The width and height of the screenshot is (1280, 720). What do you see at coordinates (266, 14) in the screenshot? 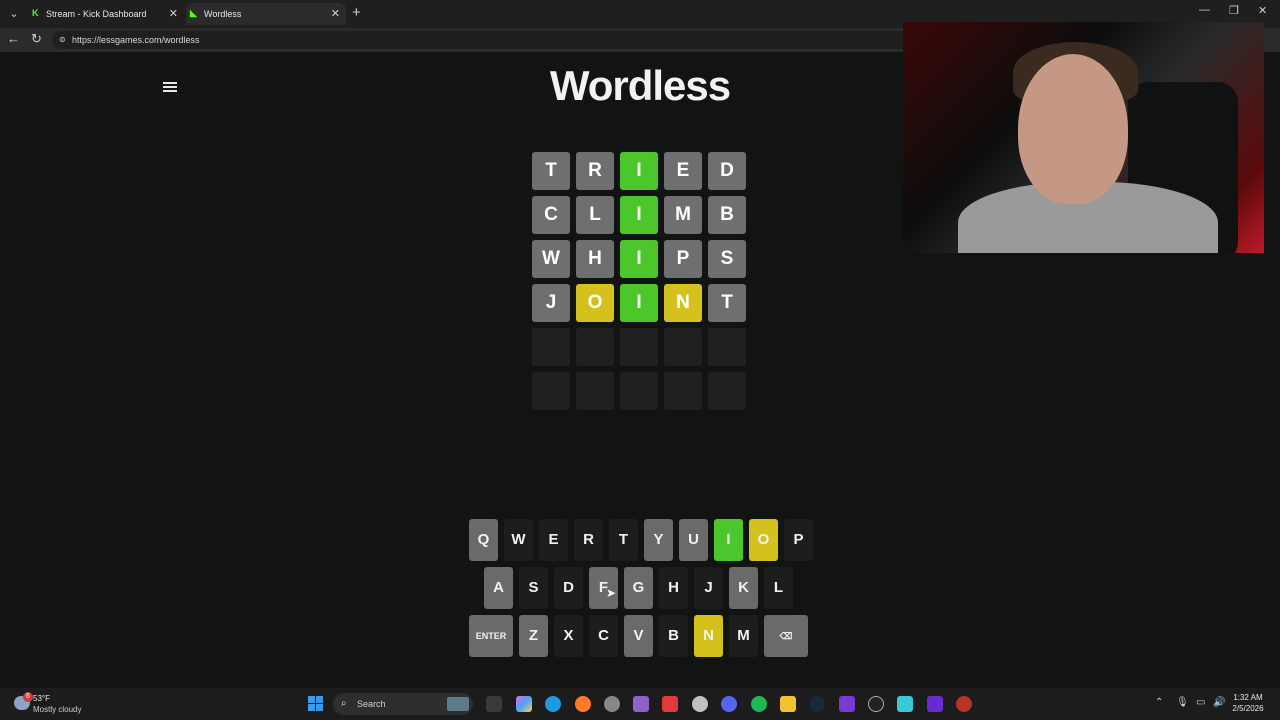
I see `tab-wordless: ◣ Wordless ✕` at bounding box center [266, 14].